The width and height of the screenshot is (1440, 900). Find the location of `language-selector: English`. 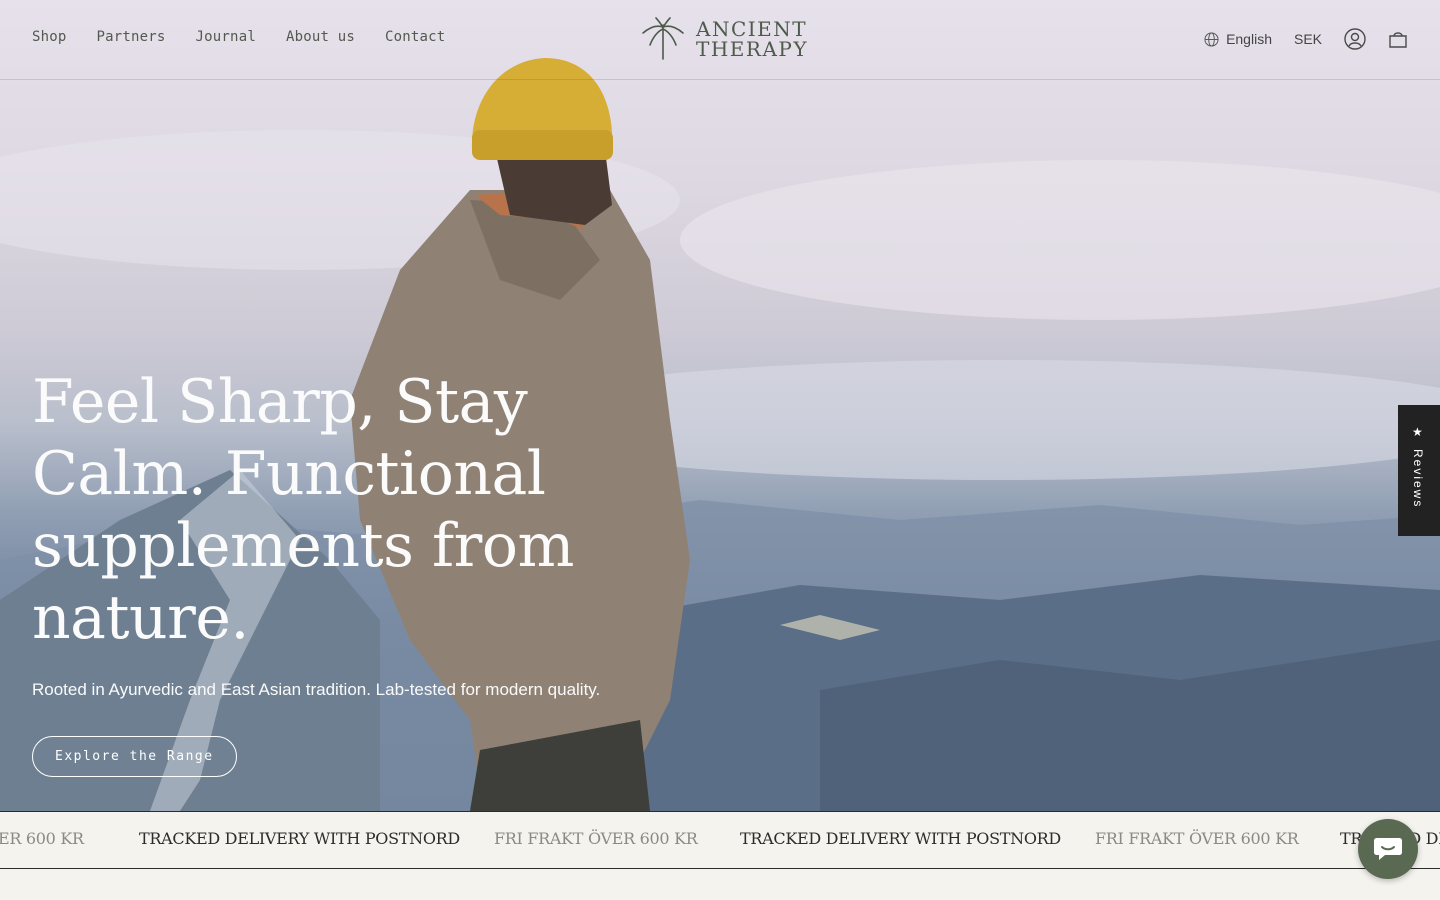

language-selector: English is located at coordinates (1238, 39).